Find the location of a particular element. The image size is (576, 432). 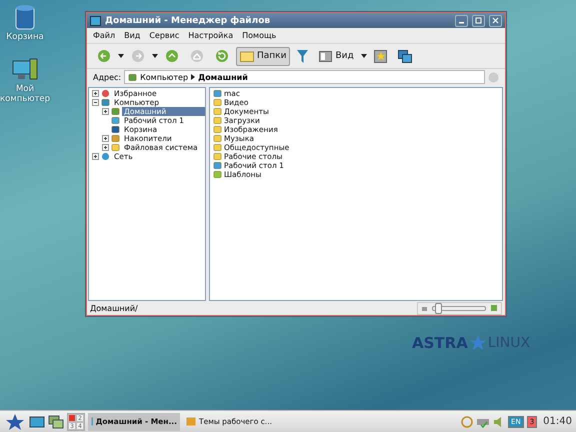

breadcrumb-item: Компьютер is located at coordinates (164, 77).